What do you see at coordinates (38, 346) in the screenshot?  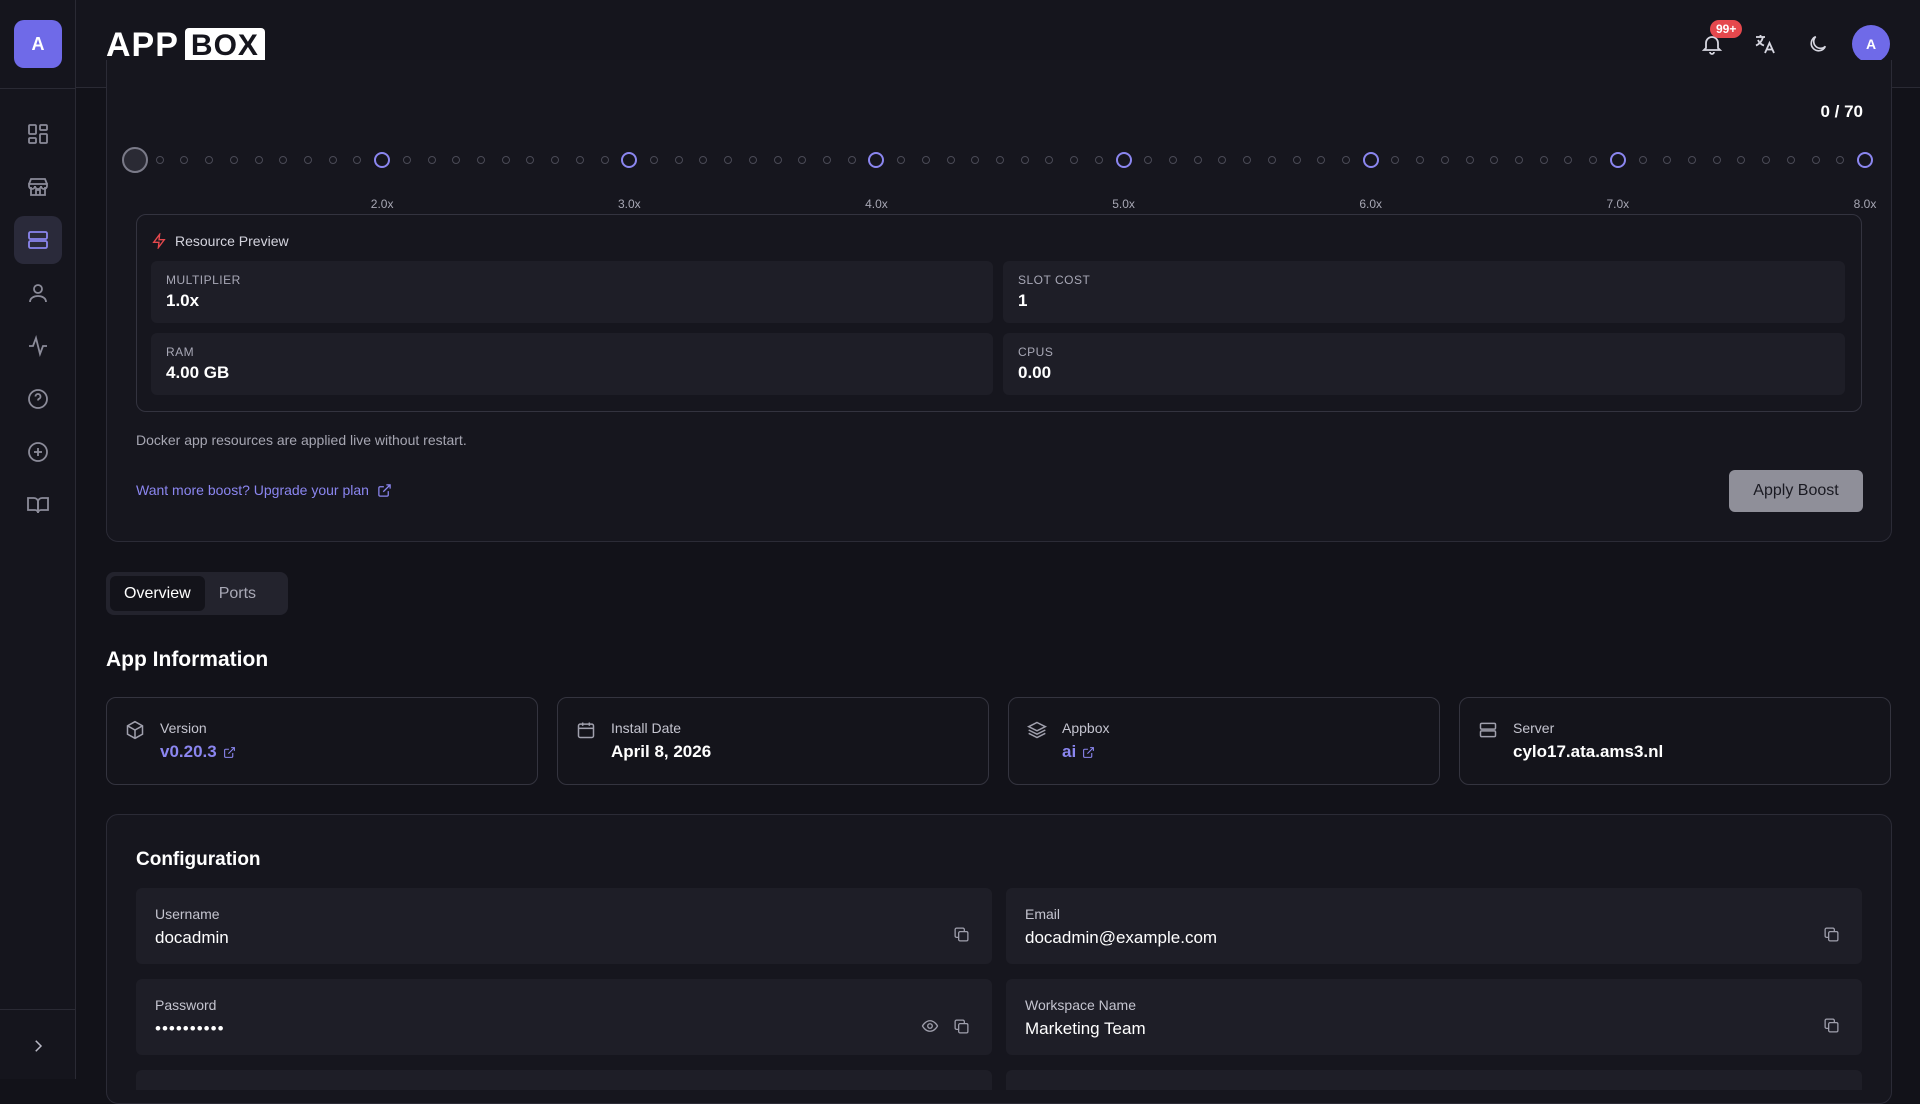 I see `sidebar-item-activity` at bounding box center [38, 346].